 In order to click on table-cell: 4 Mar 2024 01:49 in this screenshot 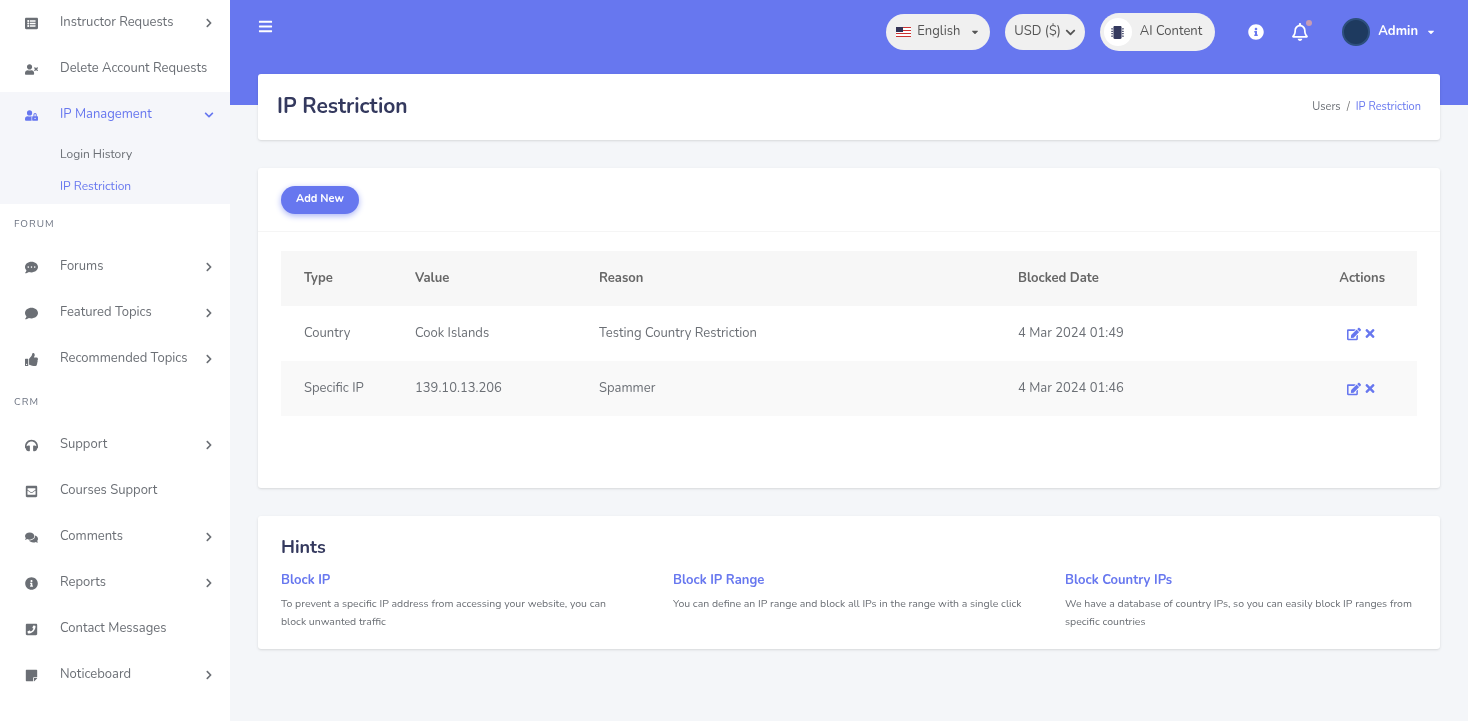, I will do `click(1071, 332)`.